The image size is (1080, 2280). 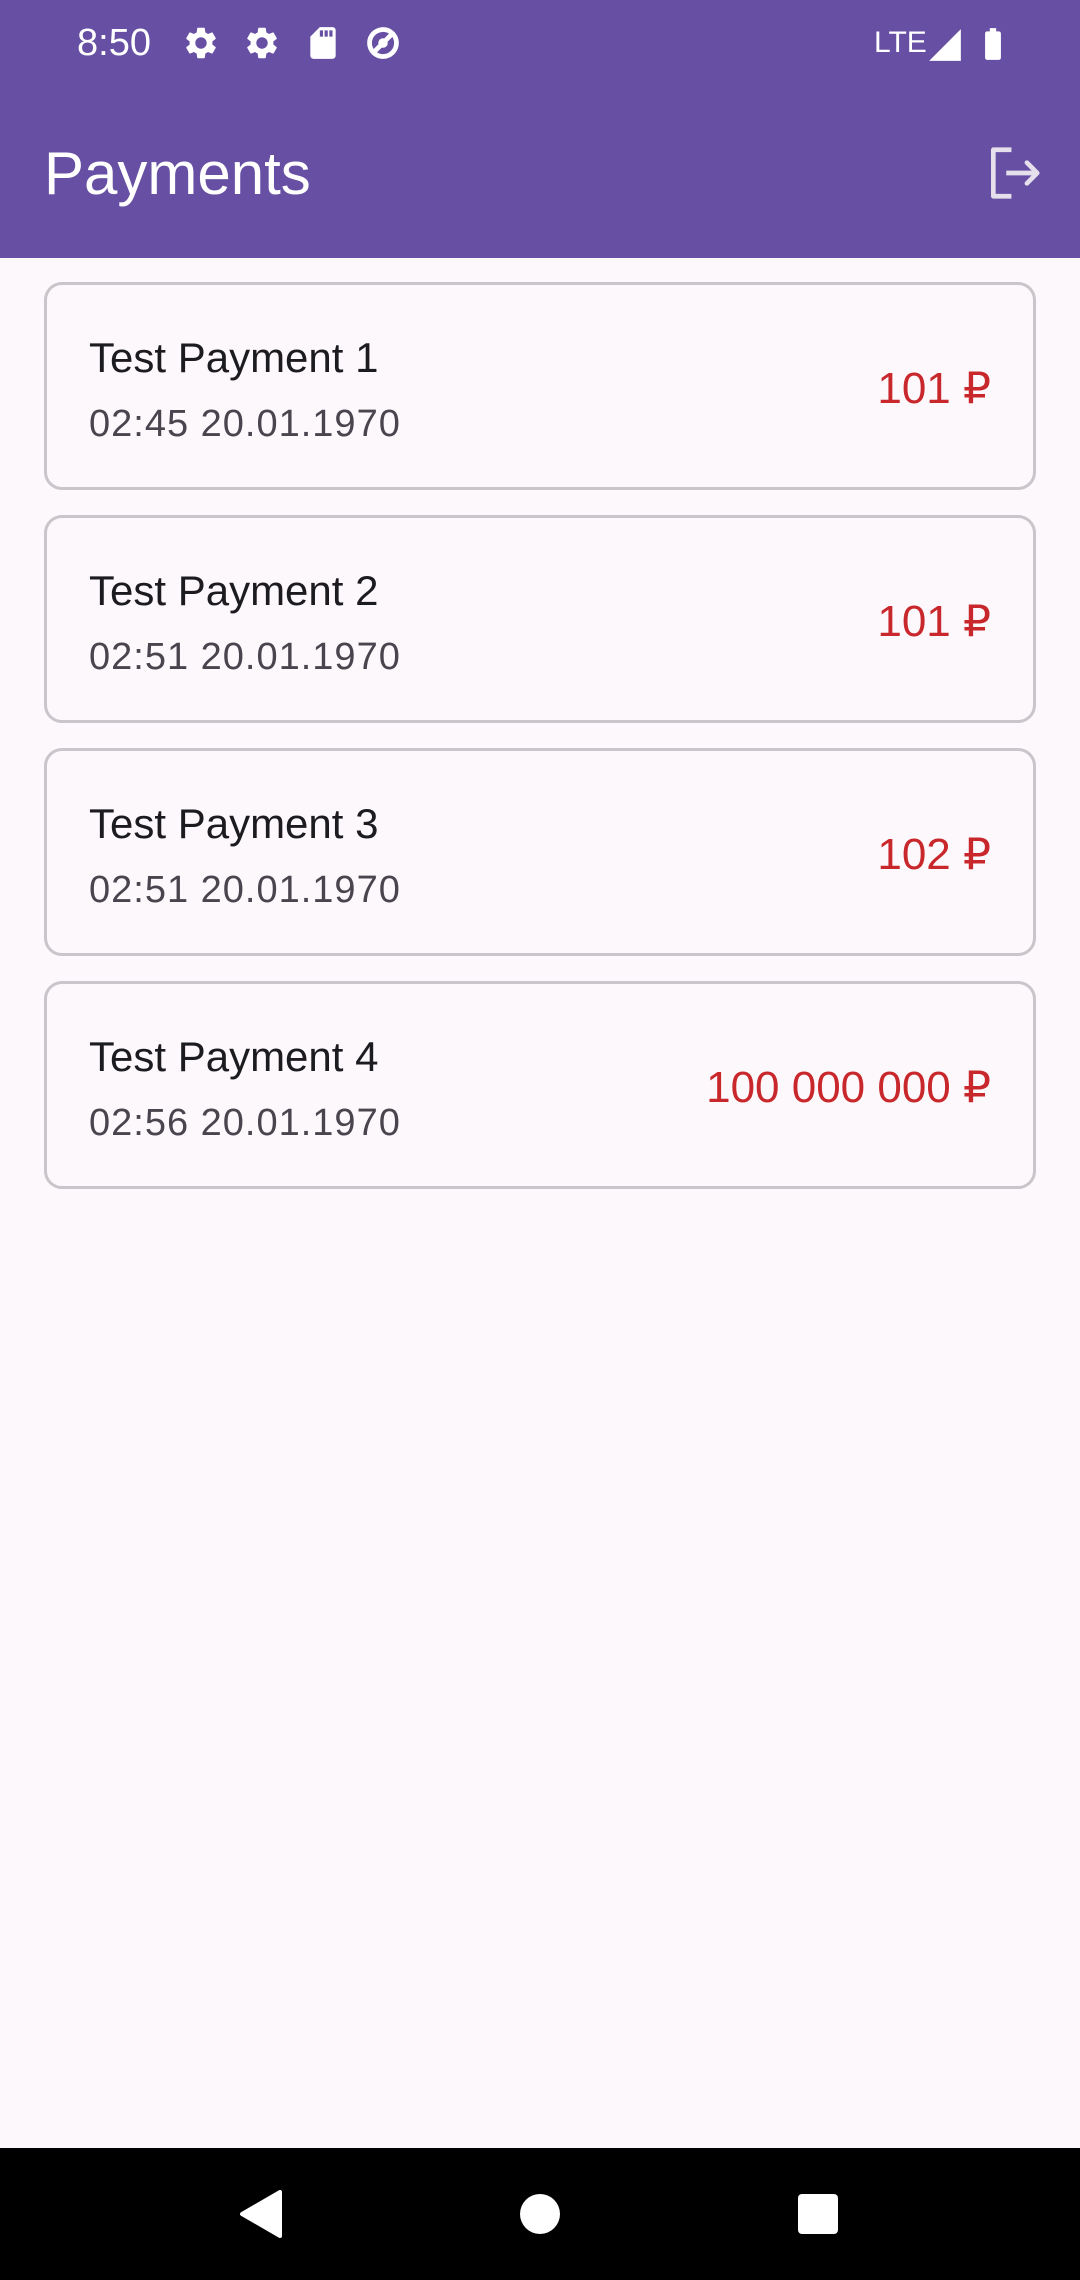 I want to click on payment-title: Test Payment 1, so click(x=234, y=357).